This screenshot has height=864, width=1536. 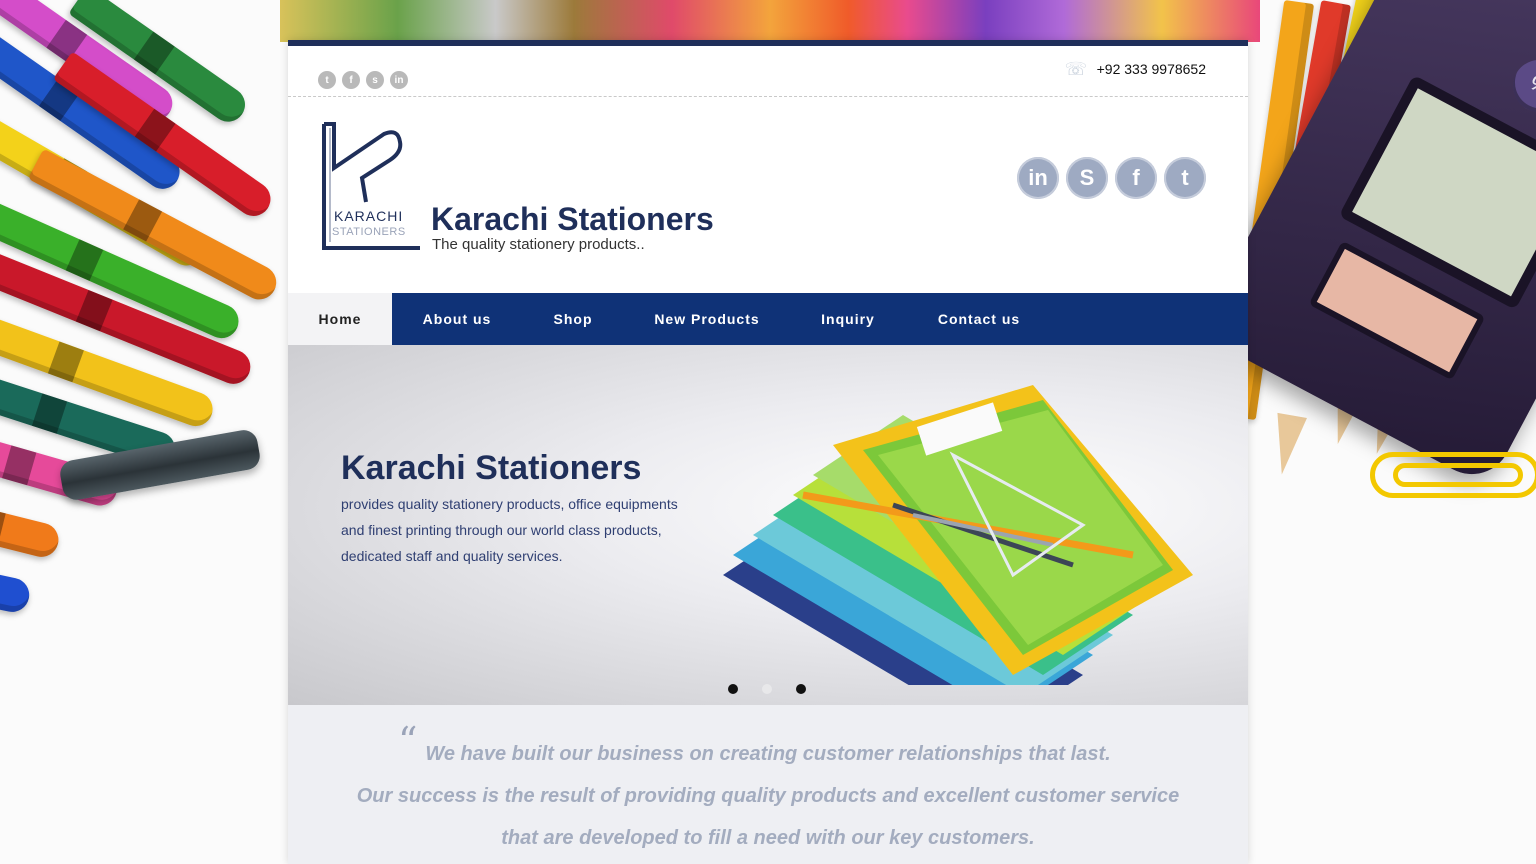 What do you see at coordinates (1076, 69) in the screenshot?
I see `phone-icon: ☏` at bounding box center [1076, 69].